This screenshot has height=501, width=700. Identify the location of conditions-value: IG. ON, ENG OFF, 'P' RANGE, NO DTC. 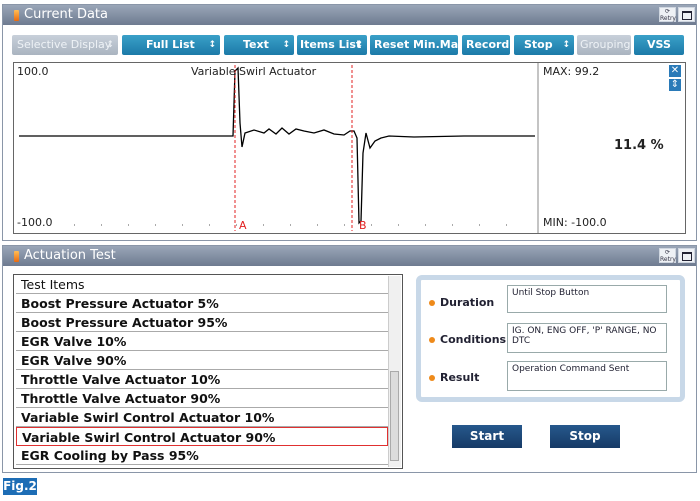
(587, 338).